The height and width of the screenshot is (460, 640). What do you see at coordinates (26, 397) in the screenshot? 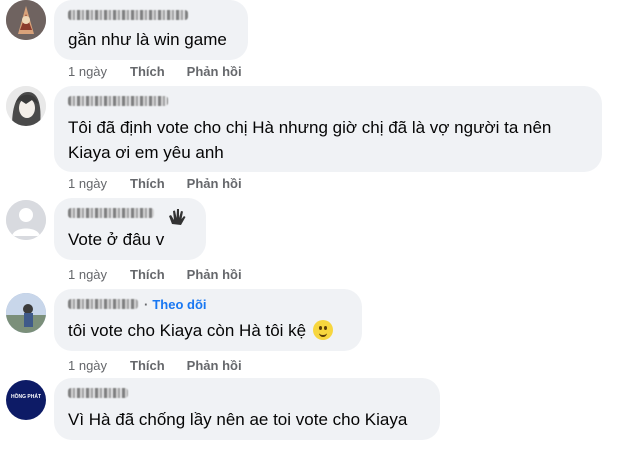
I see `avatar-logo: HỒNG PHÁT` at bounding box center [26, 397].